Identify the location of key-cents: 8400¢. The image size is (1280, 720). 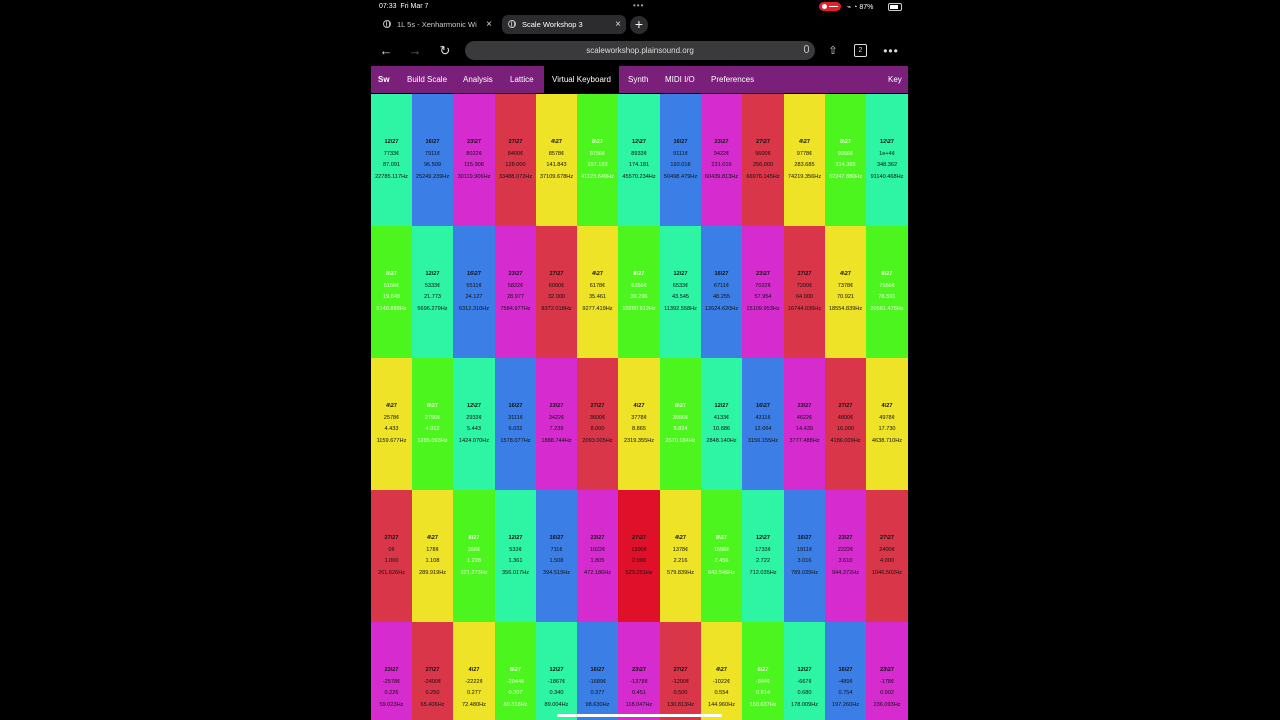
(515, 153).